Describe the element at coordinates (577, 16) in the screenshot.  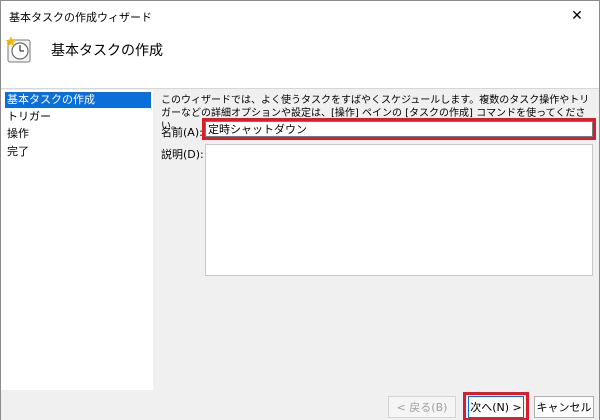
I see `close-icon: ✕` at that location.